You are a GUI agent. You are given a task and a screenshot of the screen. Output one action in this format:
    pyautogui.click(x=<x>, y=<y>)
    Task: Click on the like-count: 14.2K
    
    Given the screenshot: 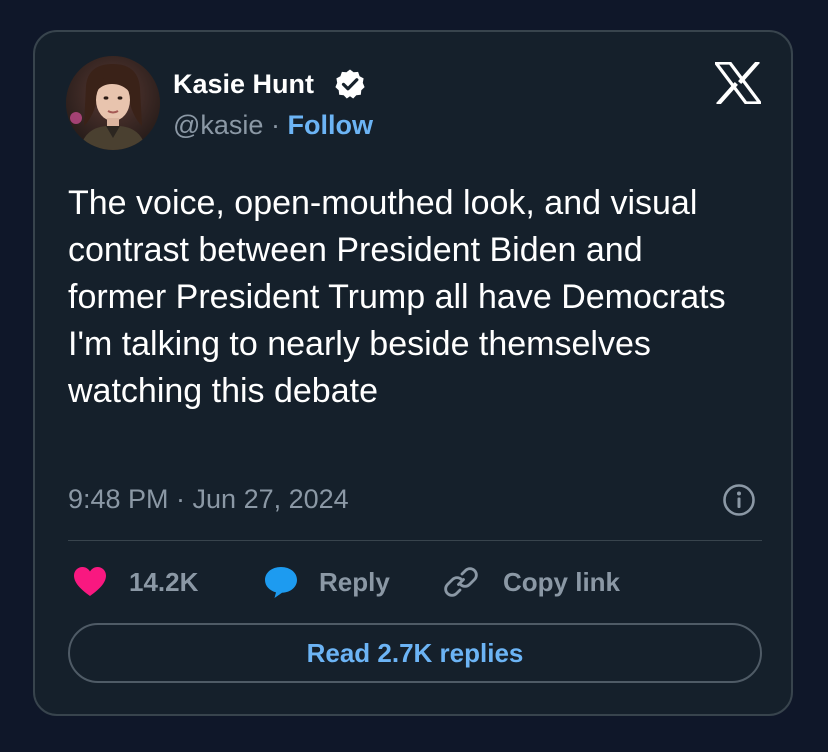 What is the action you would take?
    pyautogui.click(x=164, y=581)
    